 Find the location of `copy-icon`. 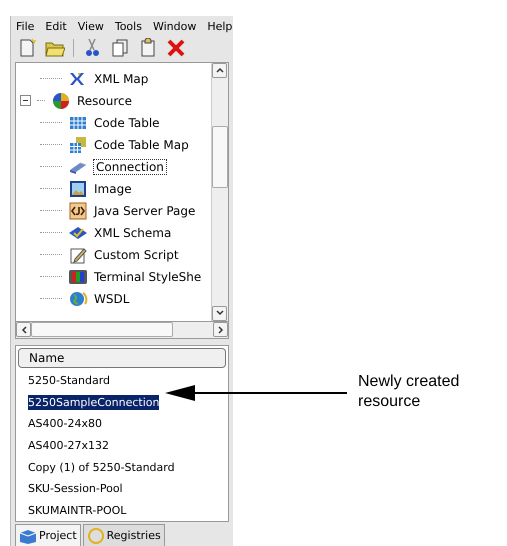

copy-icon is located at coordinates (120, 48).